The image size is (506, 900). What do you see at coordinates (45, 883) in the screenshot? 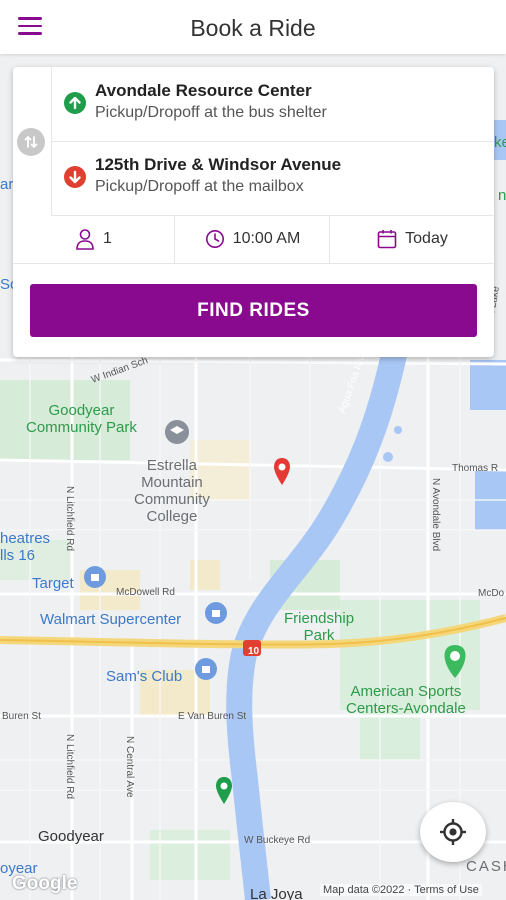
I see `google-logo: Google` at bounding box center [45, 883].